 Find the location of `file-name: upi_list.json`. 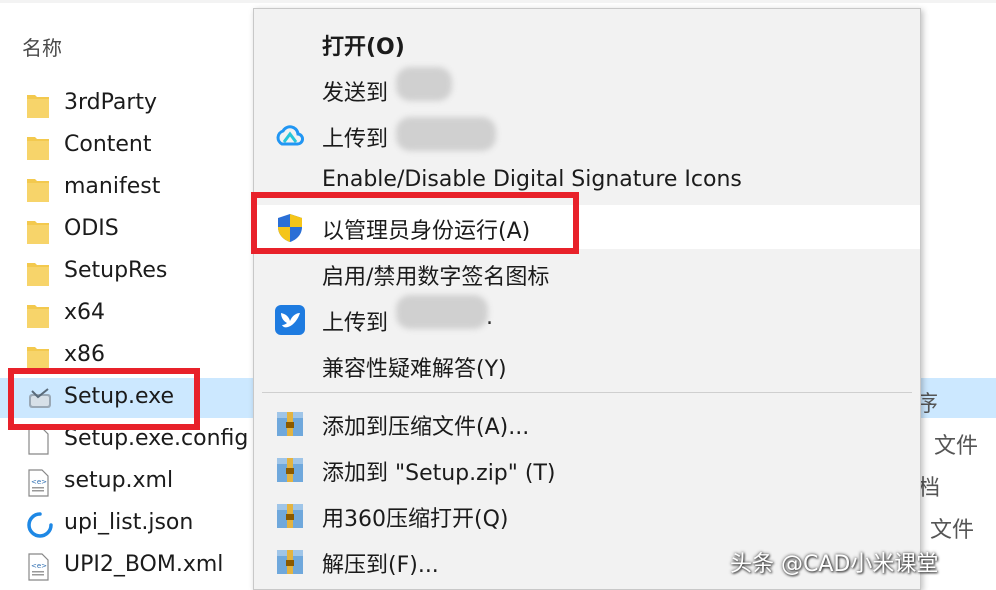

file-name: upi_list.json is located at coordinates (129, 522).